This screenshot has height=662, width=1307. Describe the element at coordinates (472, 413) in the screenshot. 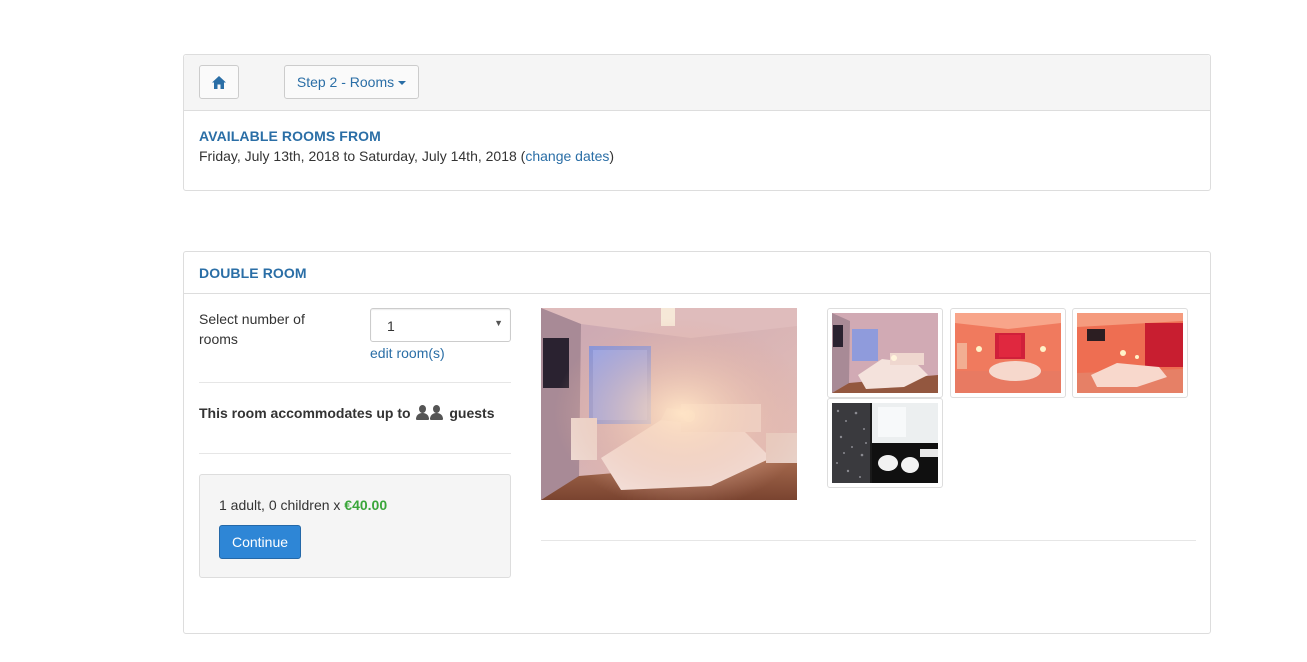

I see `accommodates-suffix: guests` at that location.